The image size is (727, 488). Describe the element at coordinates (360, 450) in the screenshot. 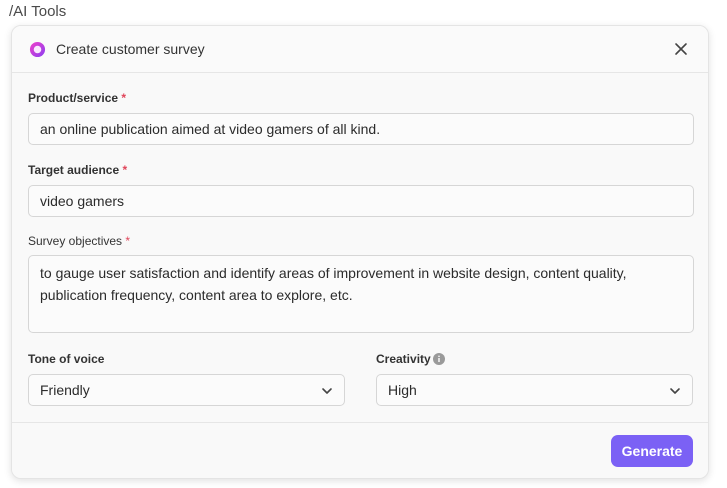

I see `modal-footer: Generate` at that location.